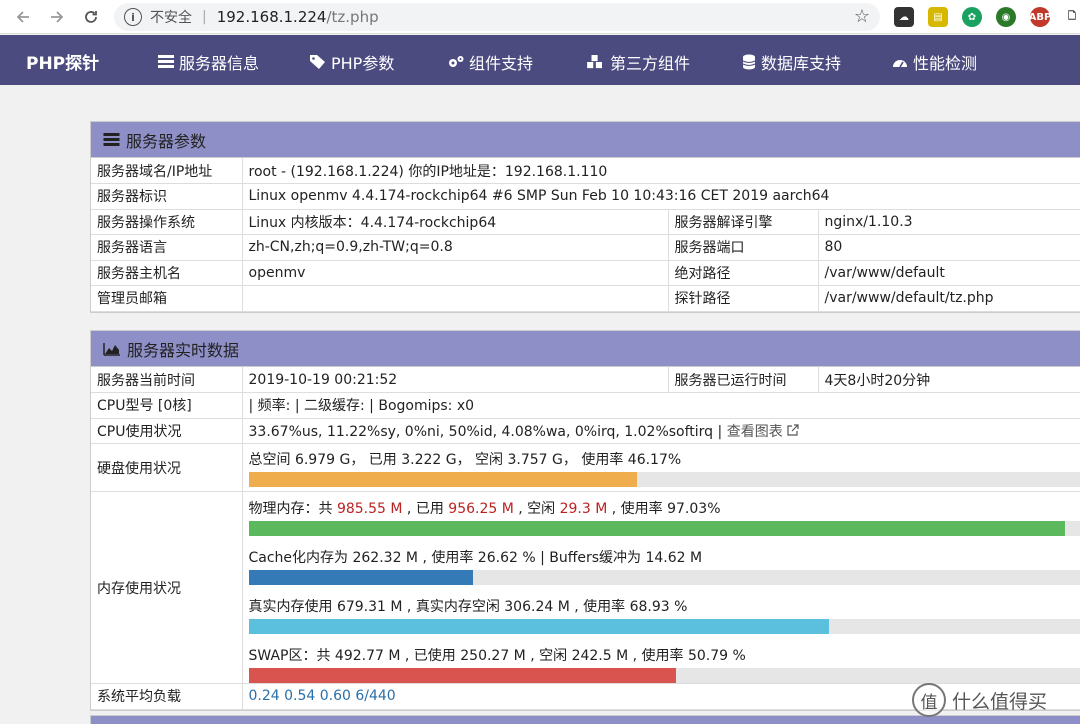 The height and width of the screenshot is (724, 1080). Describe the element at coordinates (133, 17) in the screenshot. I see `info-icon: i` at that location.